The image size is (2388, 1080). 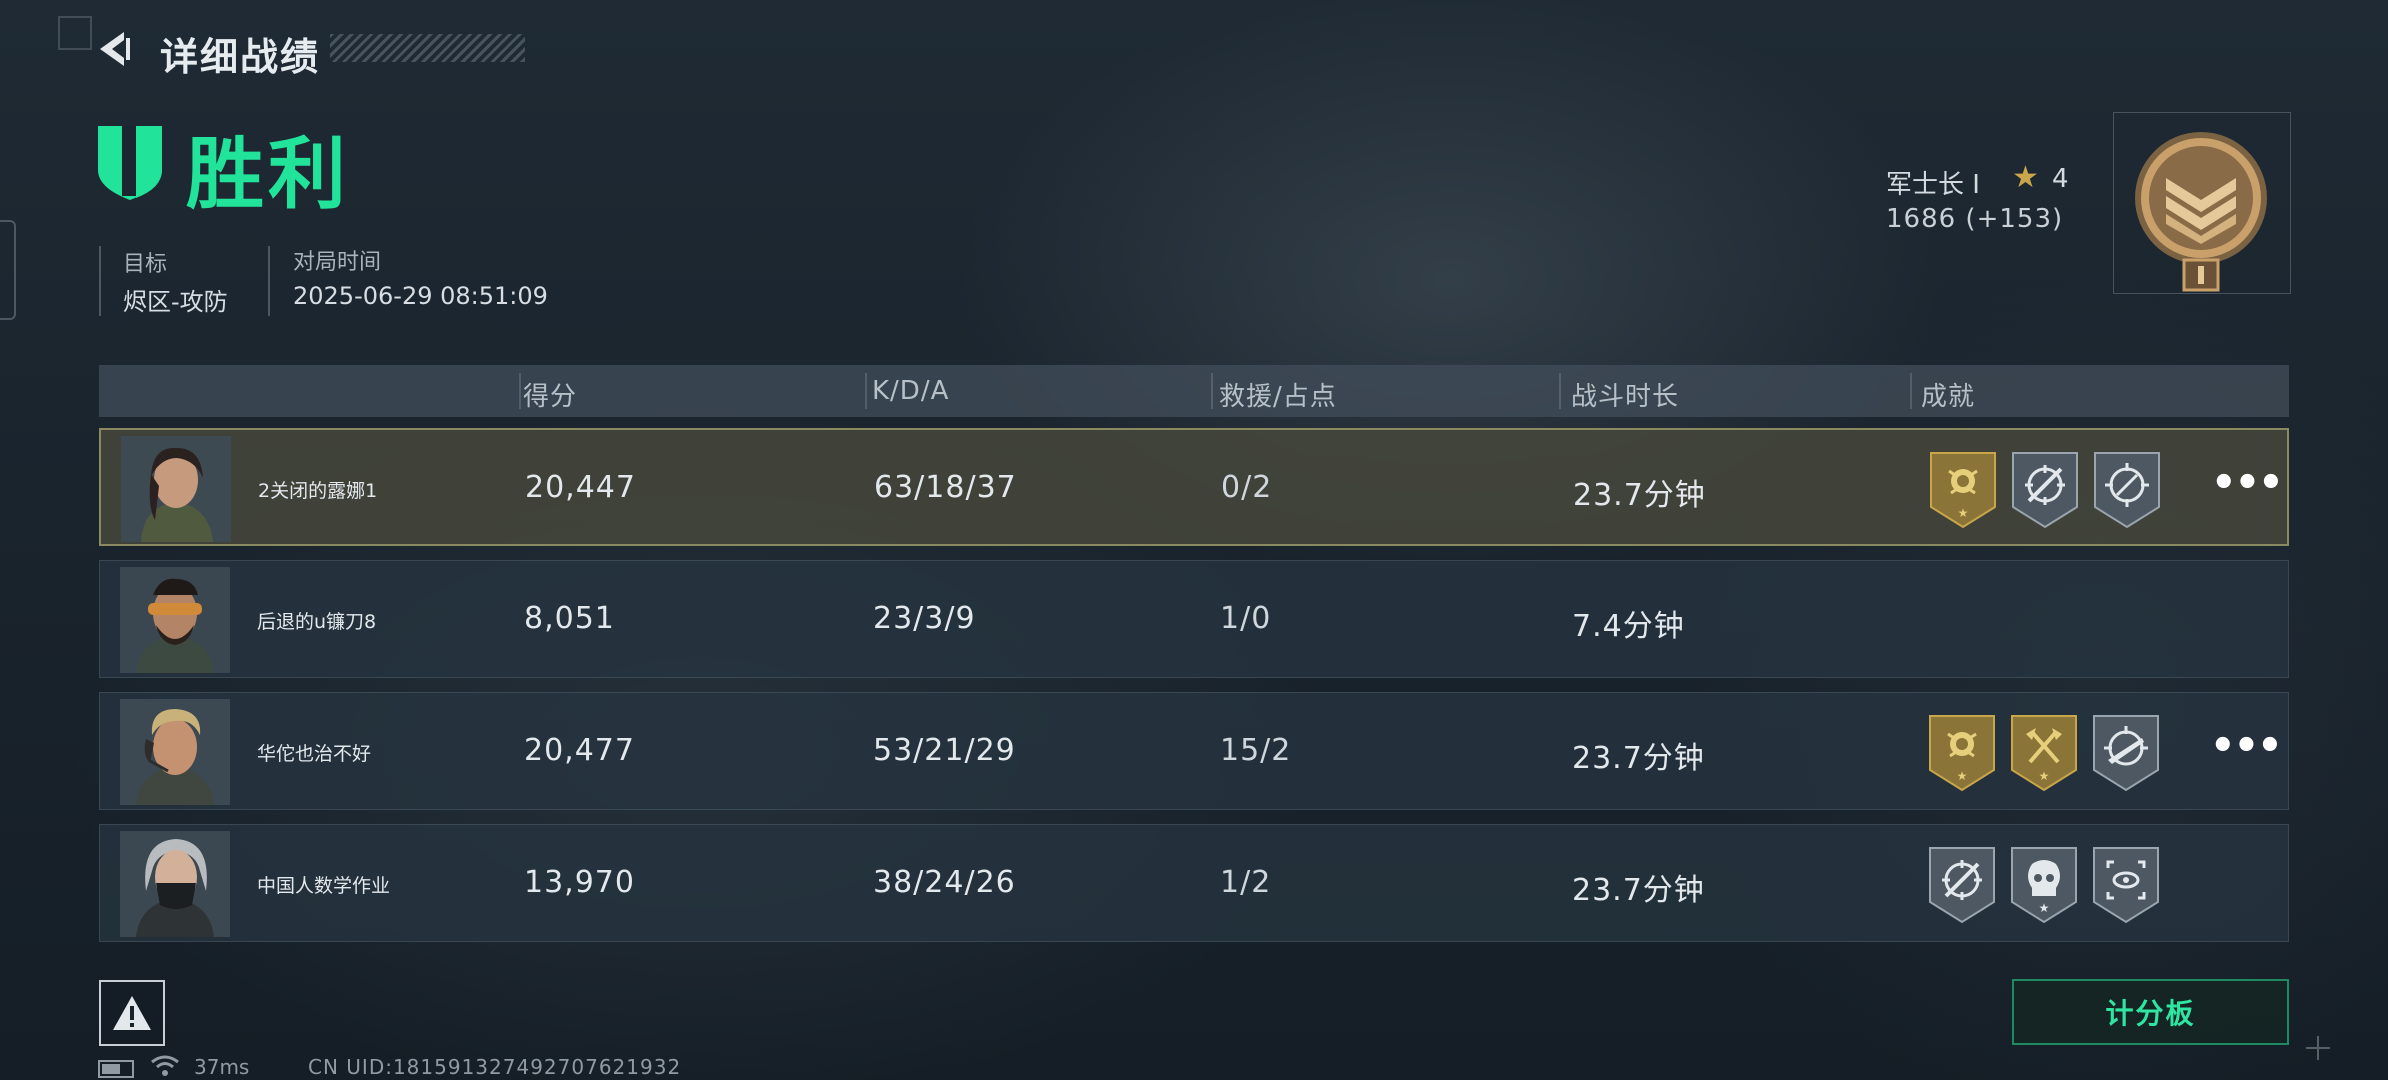 What do you see at coordinates (924, 618) in the screenshot?
I see `player-kda: 23/3/9` at bounding box center [924, 618].